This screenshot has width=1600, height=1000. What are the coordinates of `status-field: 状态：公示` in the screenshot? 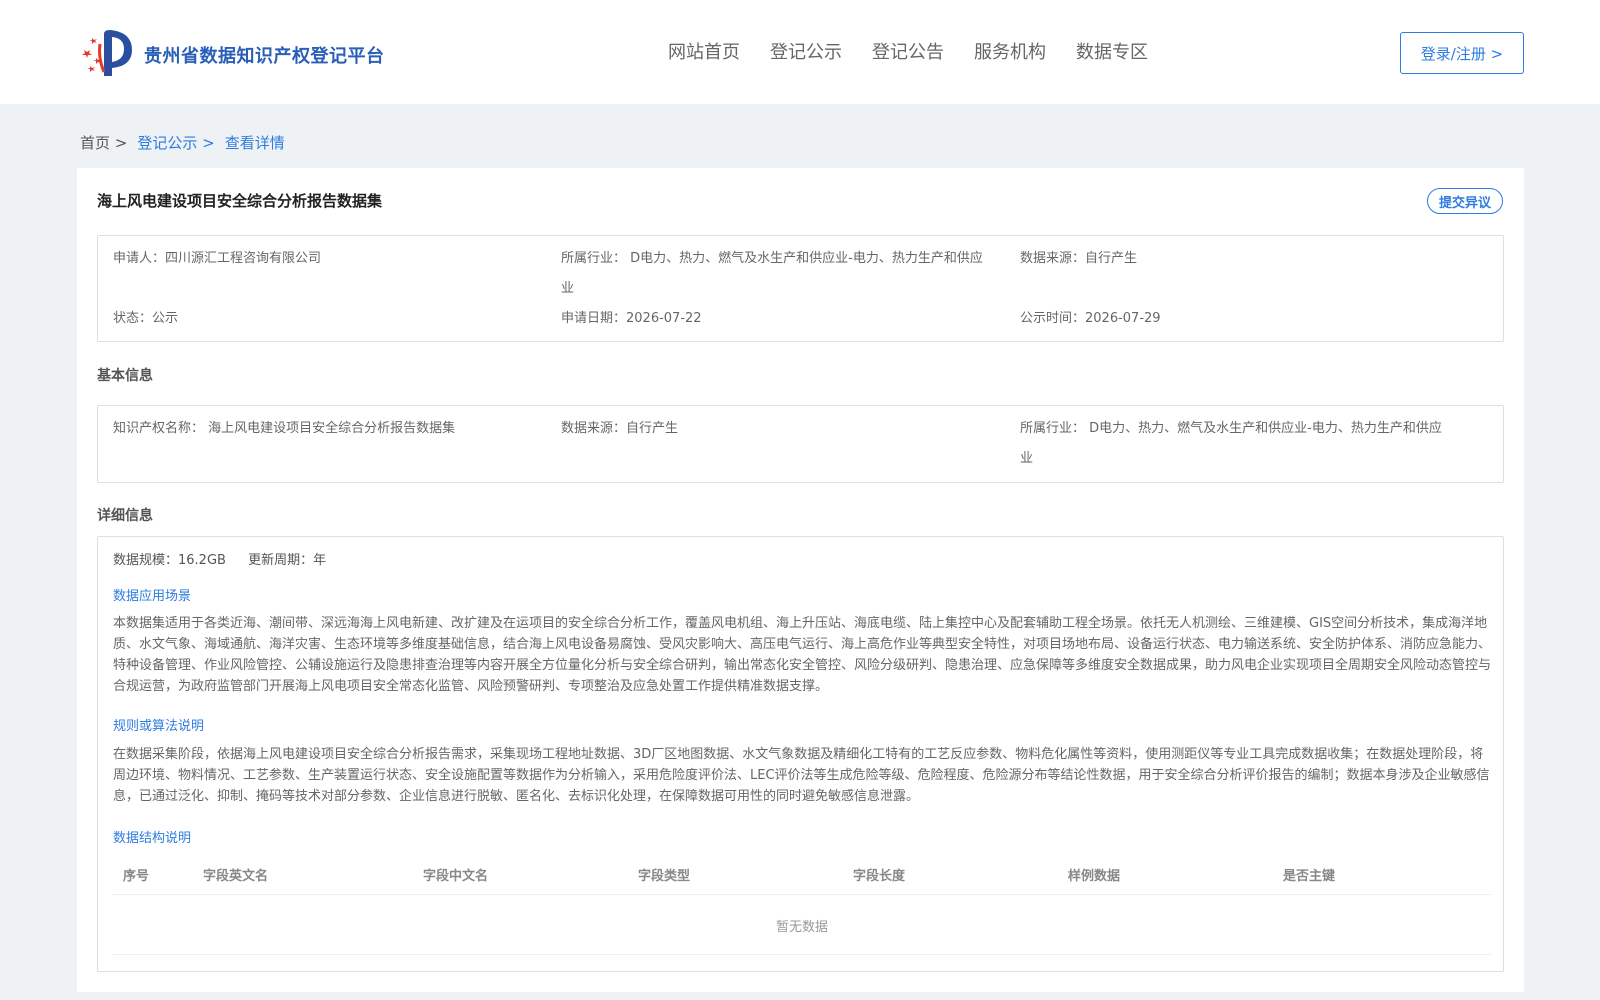 It's located at (146, 318).